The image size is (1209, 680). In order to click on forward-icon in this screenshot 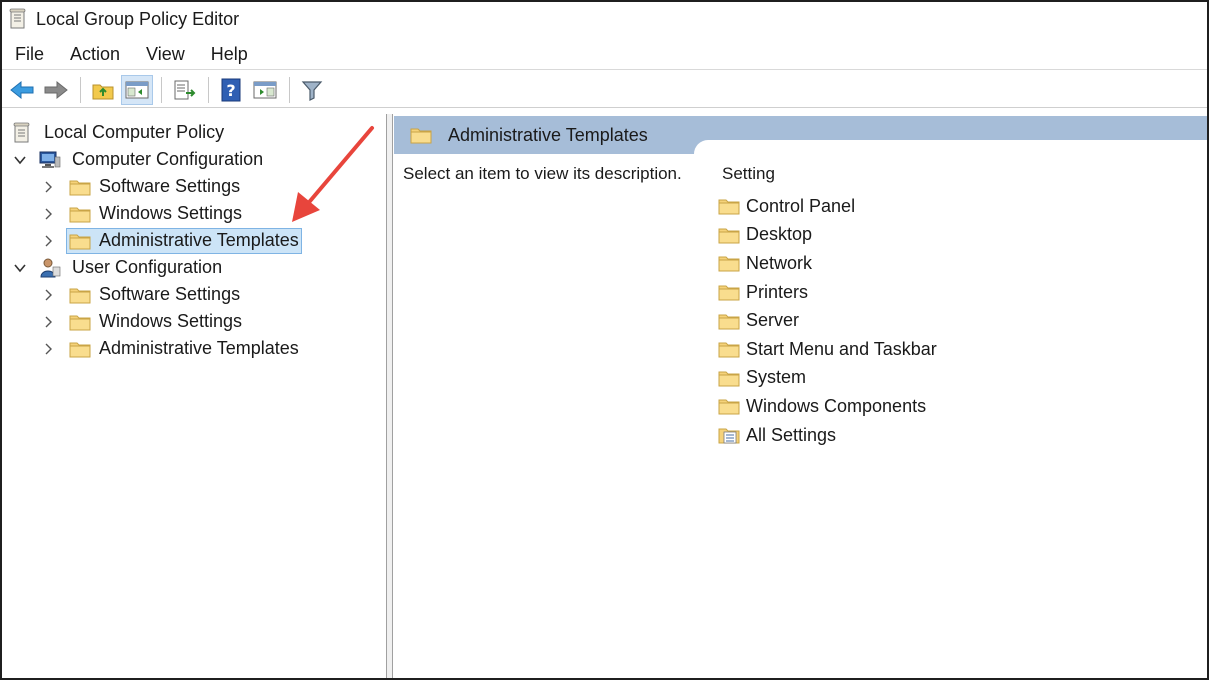, I will do `click(56, 89)`.